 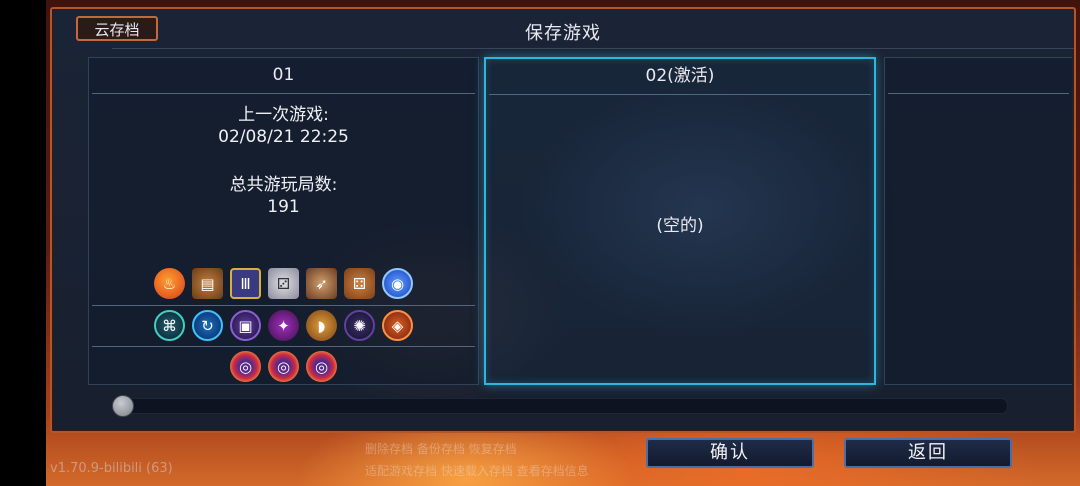 I want to click on bow-dice-icon: ➶, so click(x=321, y=283).